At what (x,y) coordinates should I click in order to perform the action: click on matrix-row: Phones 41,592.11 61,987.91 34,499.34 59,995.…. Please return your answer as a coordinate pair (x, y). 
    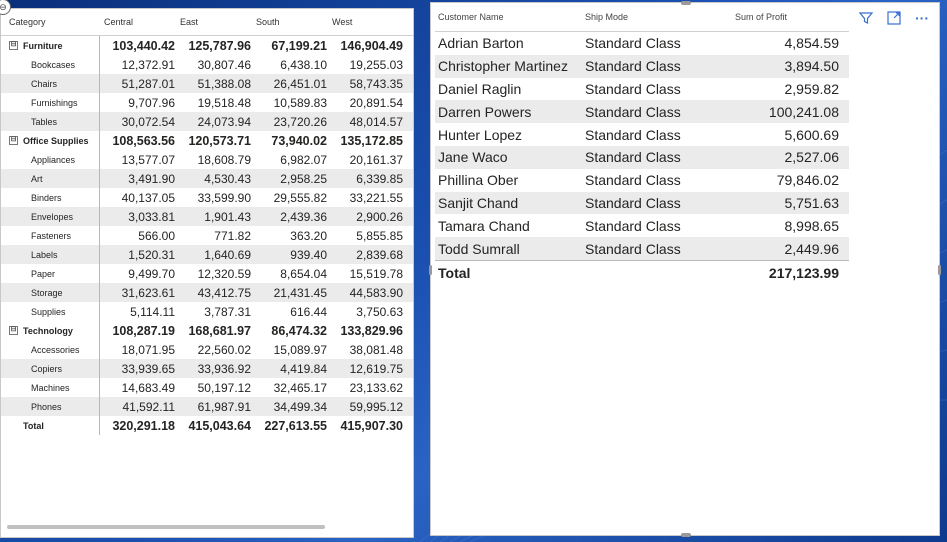
    Looking at the image, I should click on (207, 406).